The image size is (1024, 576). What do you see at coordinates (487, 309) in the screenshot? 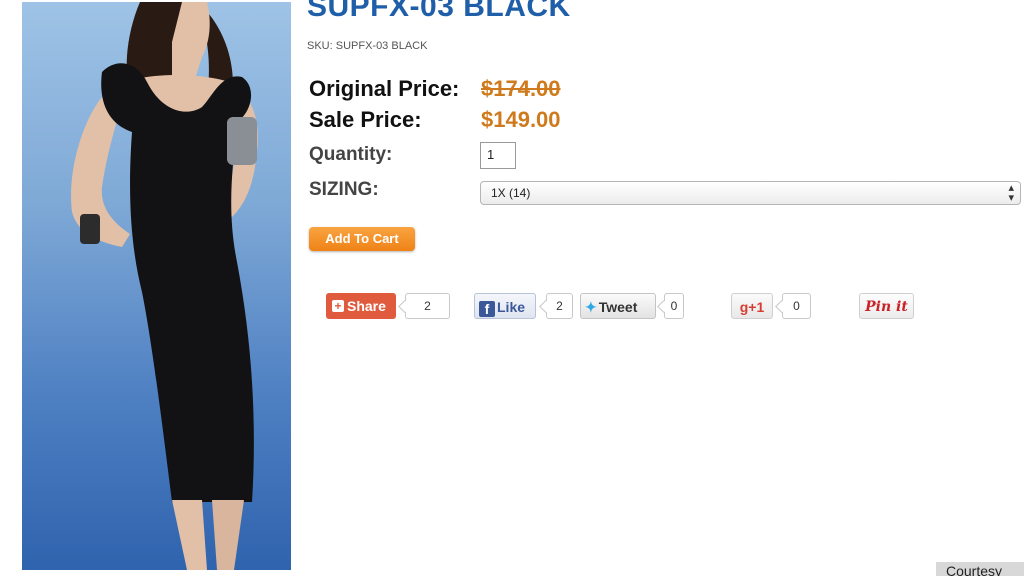
I see `facebook-icon: f` at bounding box center [487, 309].